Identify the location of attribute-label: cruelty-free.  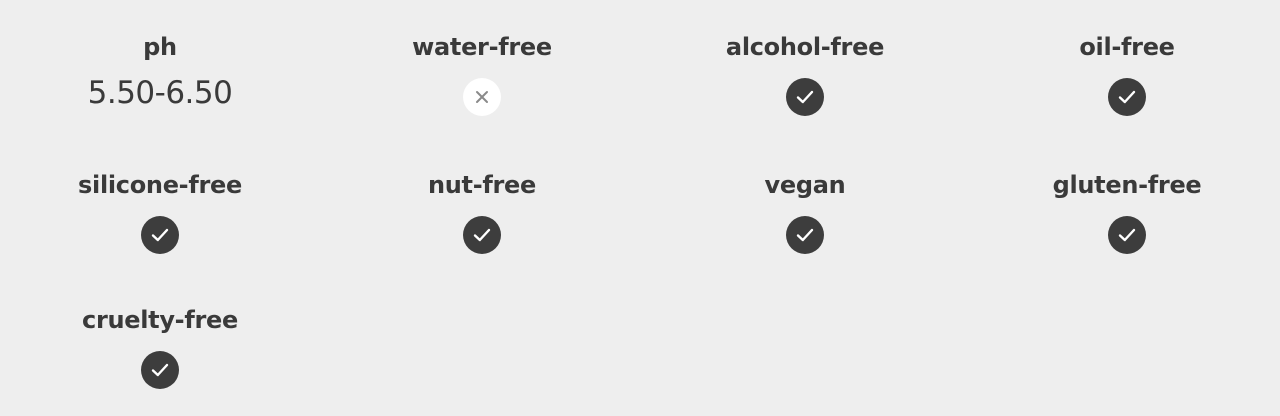
(160, 320).